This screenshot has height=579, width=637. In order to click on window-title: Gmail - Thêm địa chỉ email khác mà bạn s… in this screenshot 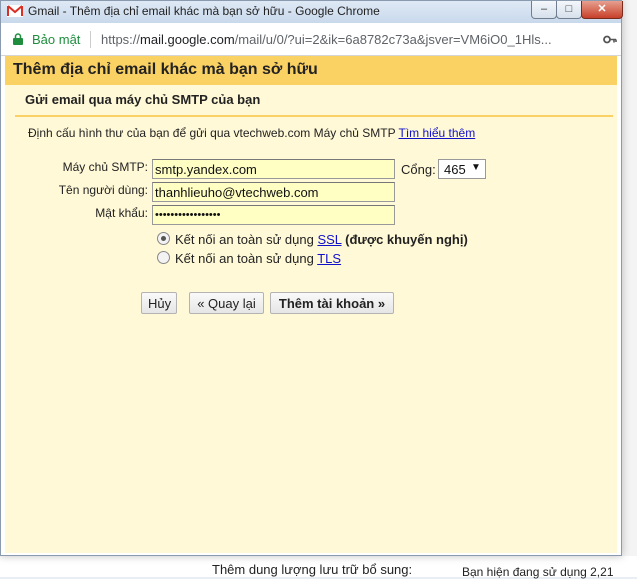, I will do `click(204, 11)`.